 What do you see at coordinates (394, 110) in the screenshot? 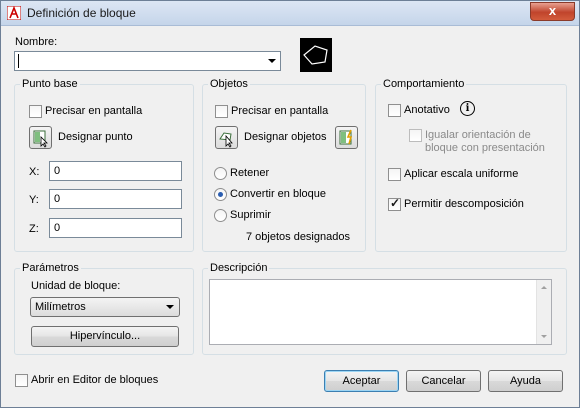
I see `annotative-checkbox` at bounding box center [394, 110].